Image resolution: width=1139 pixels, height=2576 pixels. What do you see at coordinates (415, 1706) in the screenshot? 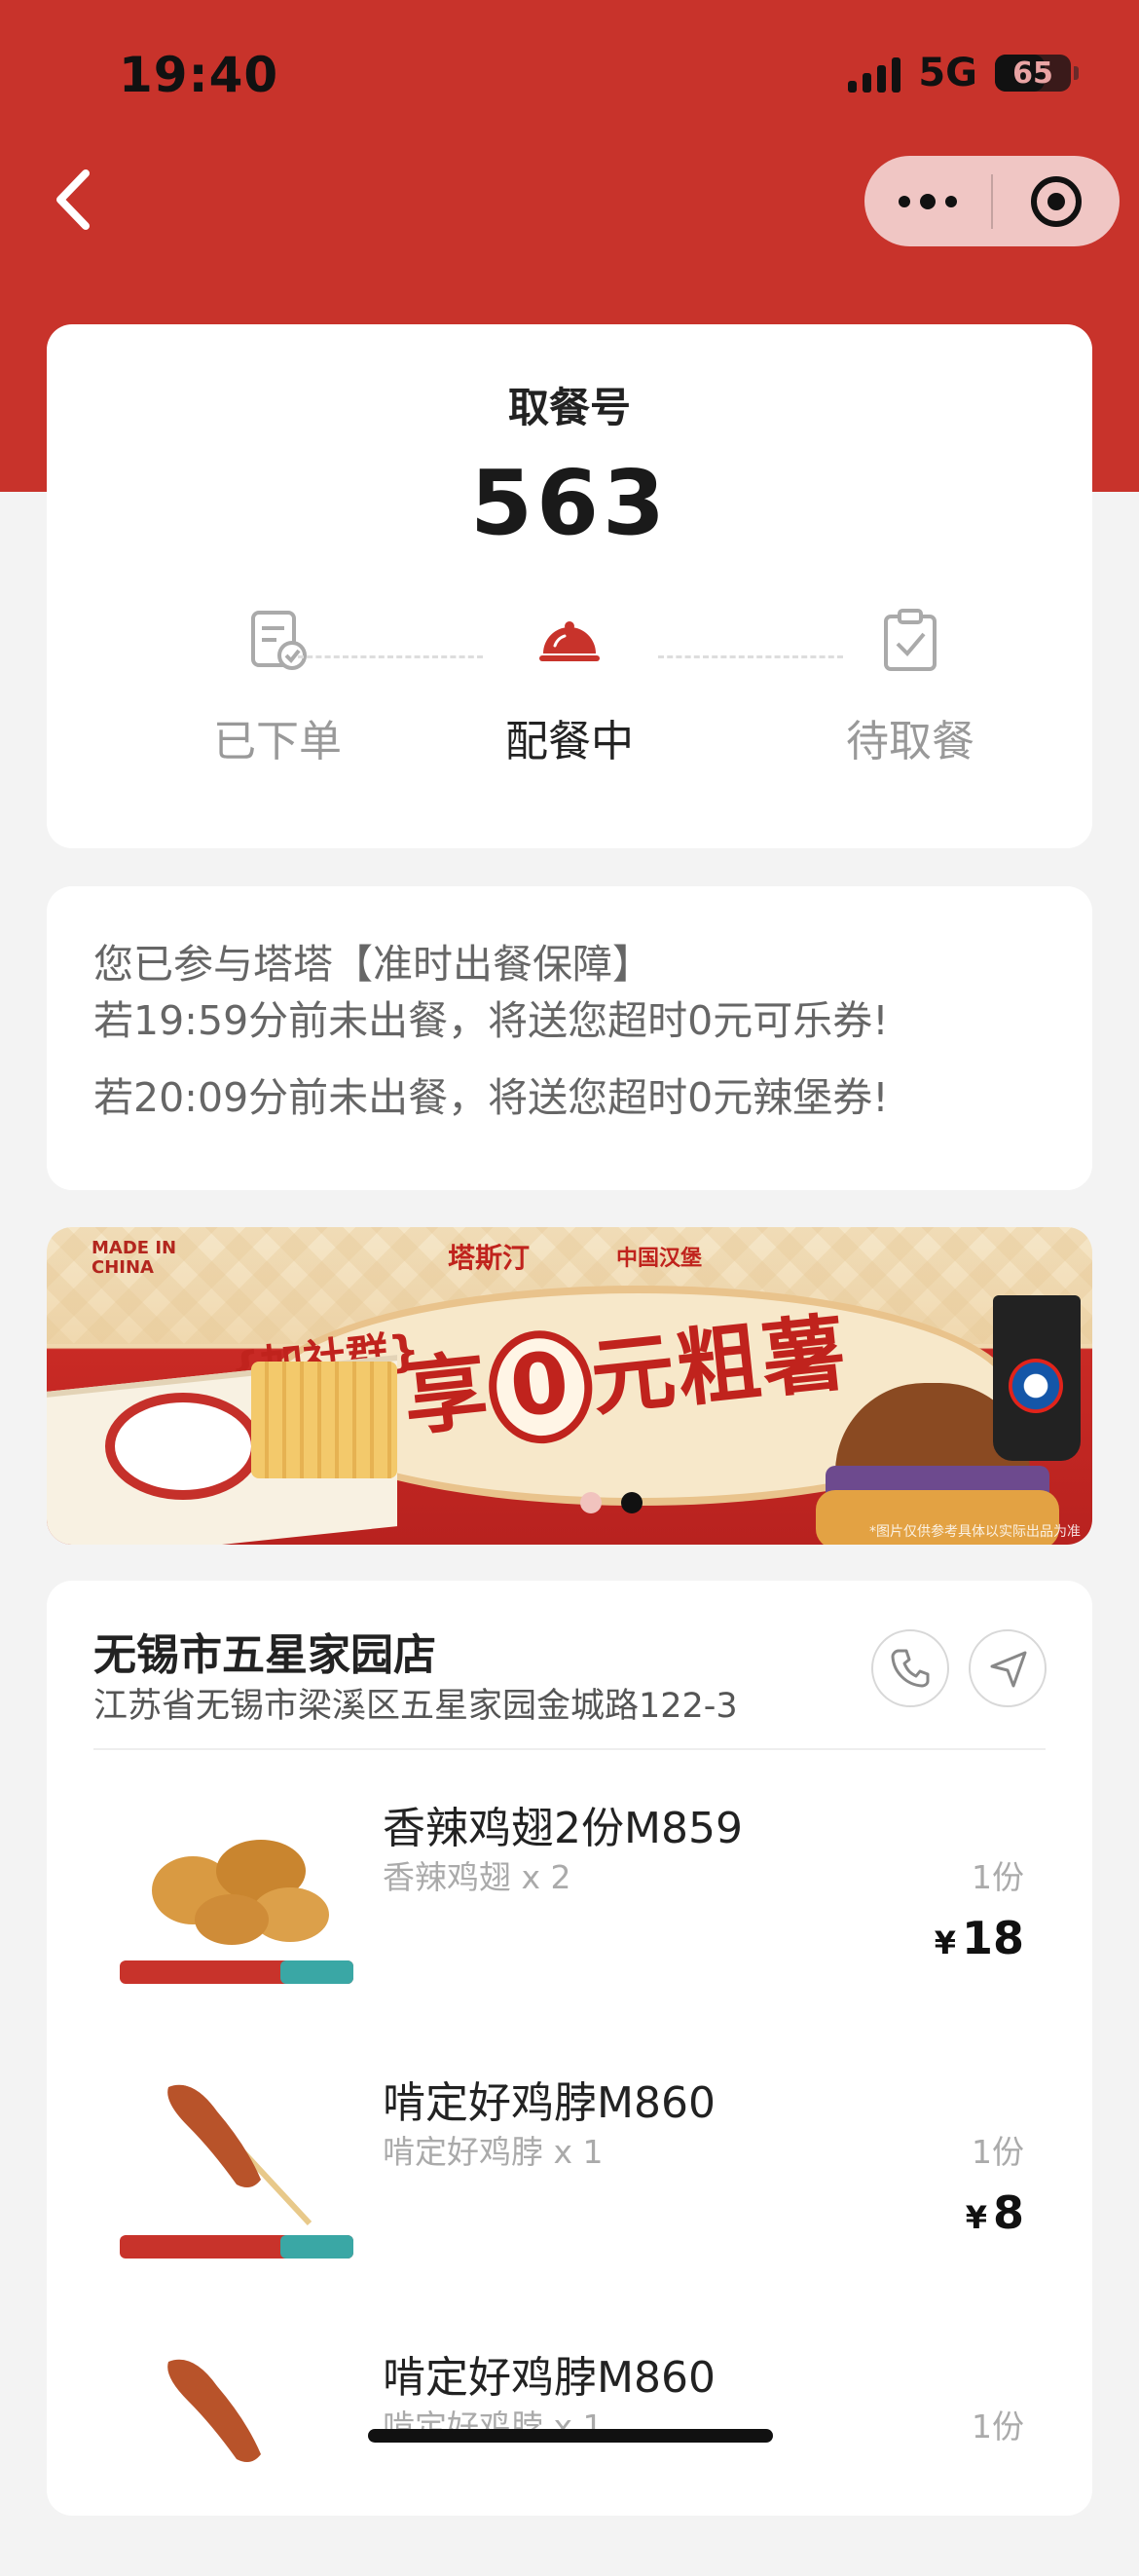
I see `store-address: 江苏省无锡市梁溪区五星家园金城路122-3` at bounding box center [415, 1706].